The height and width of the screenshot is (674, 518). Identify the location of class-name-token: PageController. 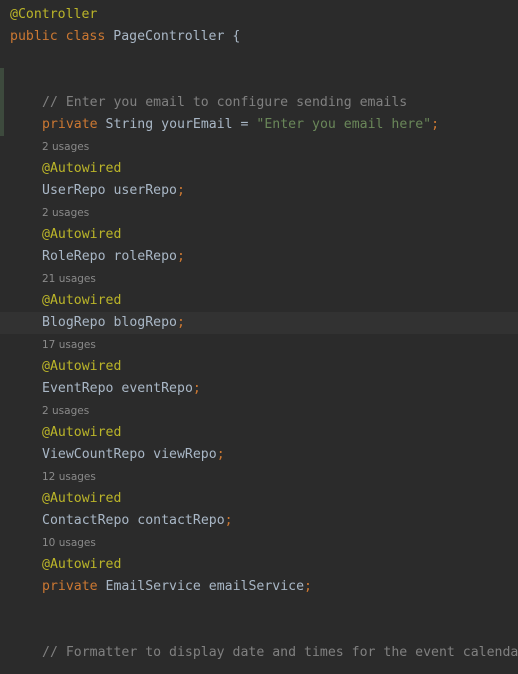
(169, 36).